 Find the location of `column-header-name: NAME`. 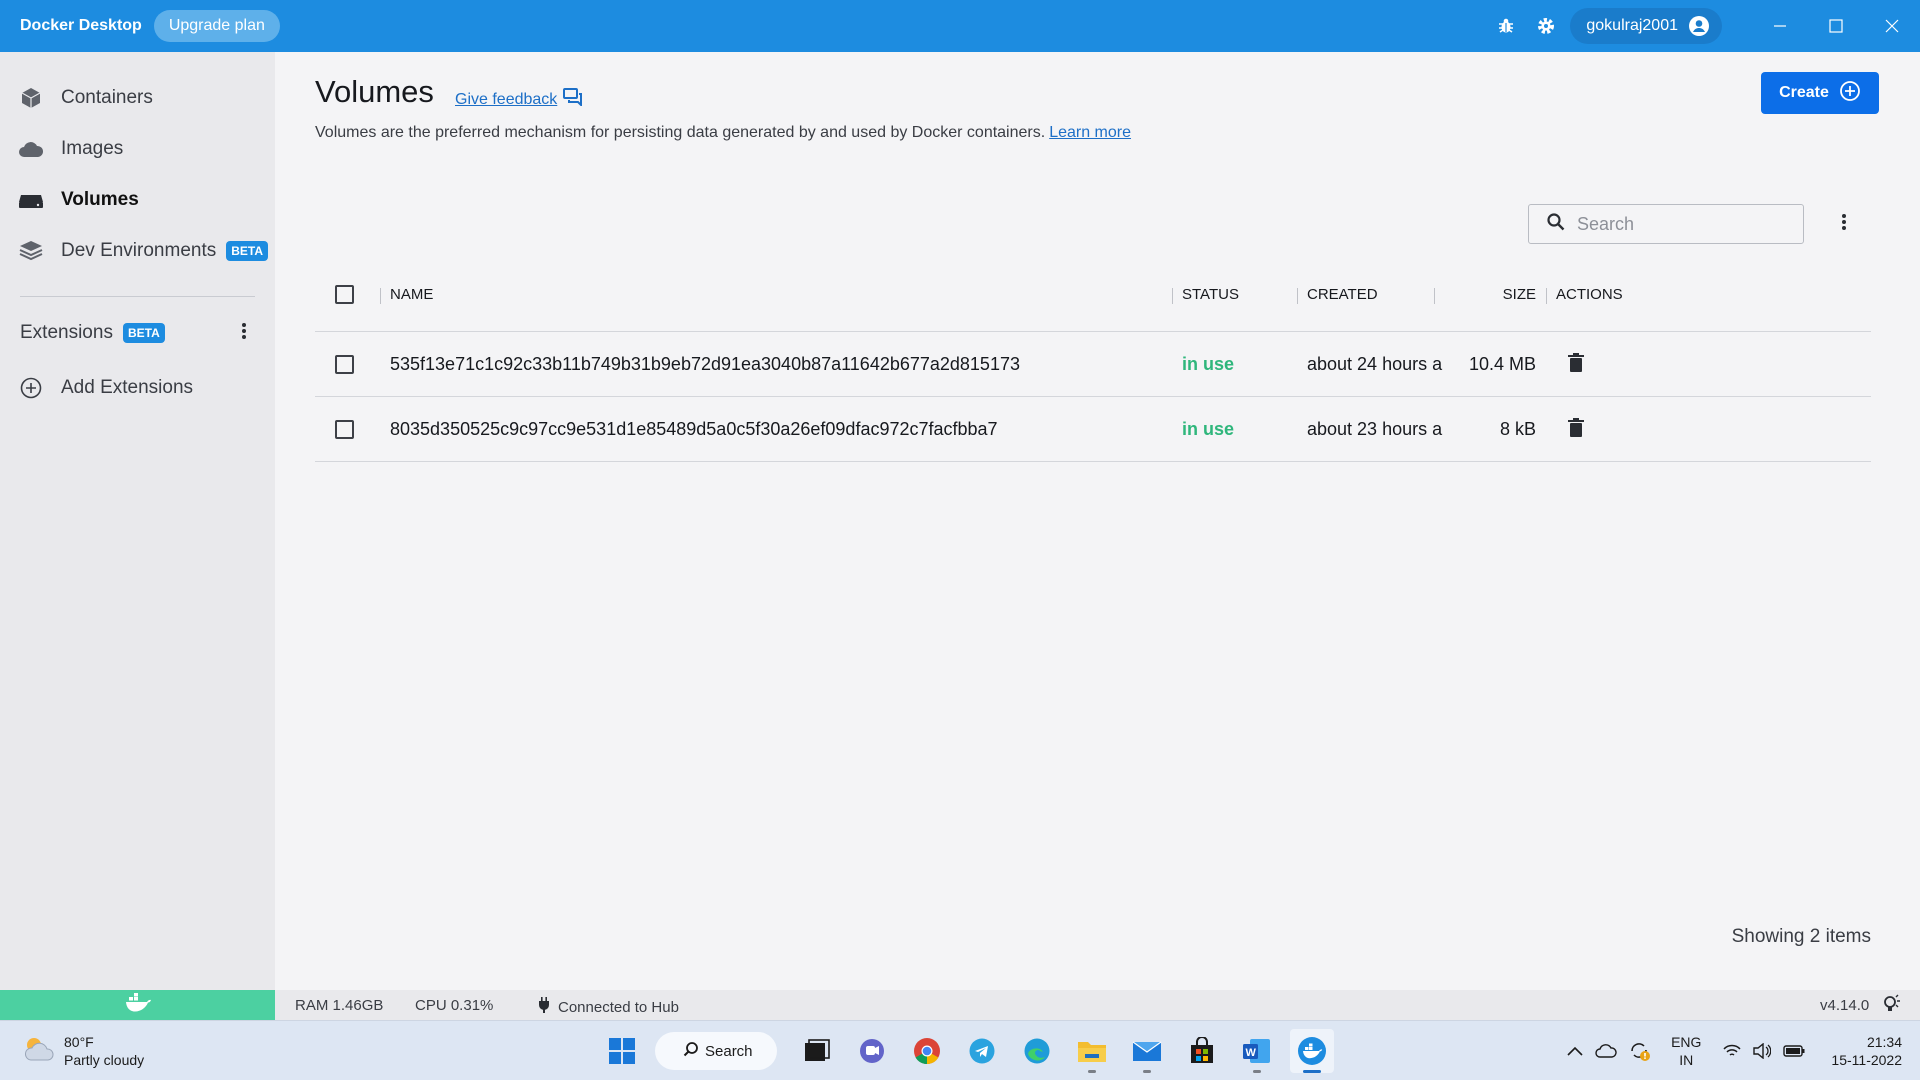

column-header-name: NAME is located at coordinates (411, 294).